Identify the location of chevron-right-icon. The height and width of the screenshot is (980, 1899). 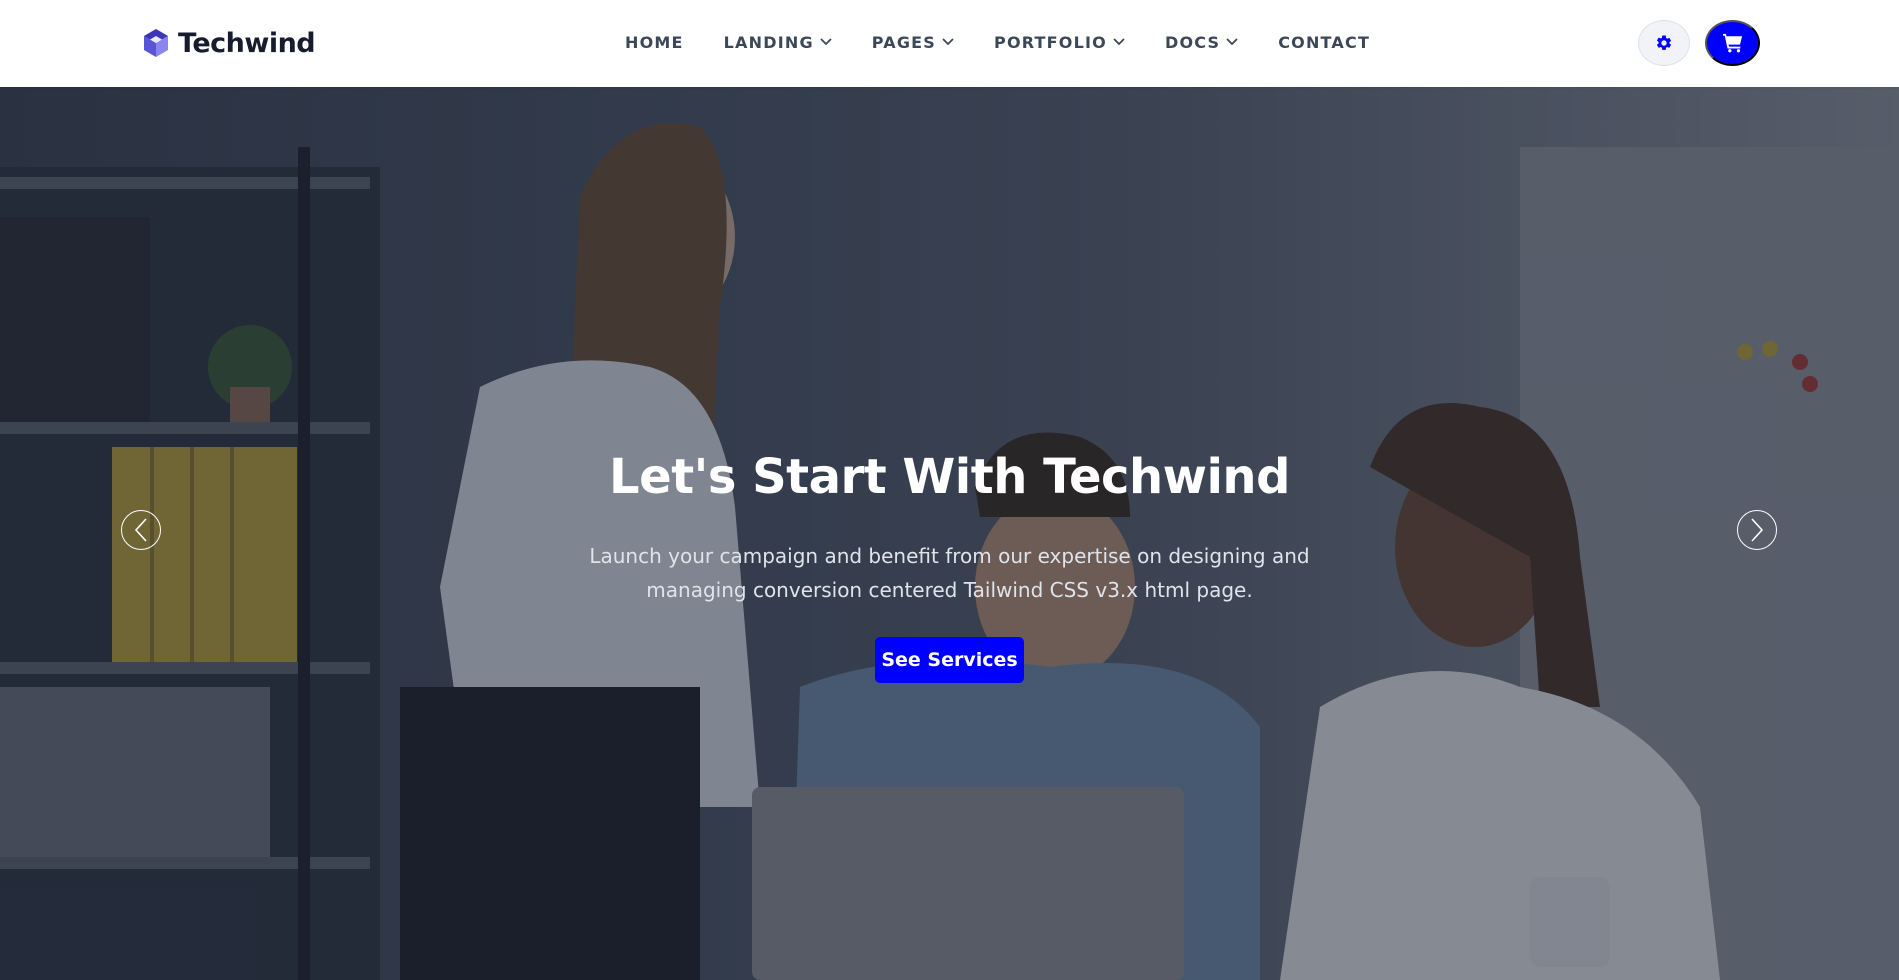
(1757, 530).